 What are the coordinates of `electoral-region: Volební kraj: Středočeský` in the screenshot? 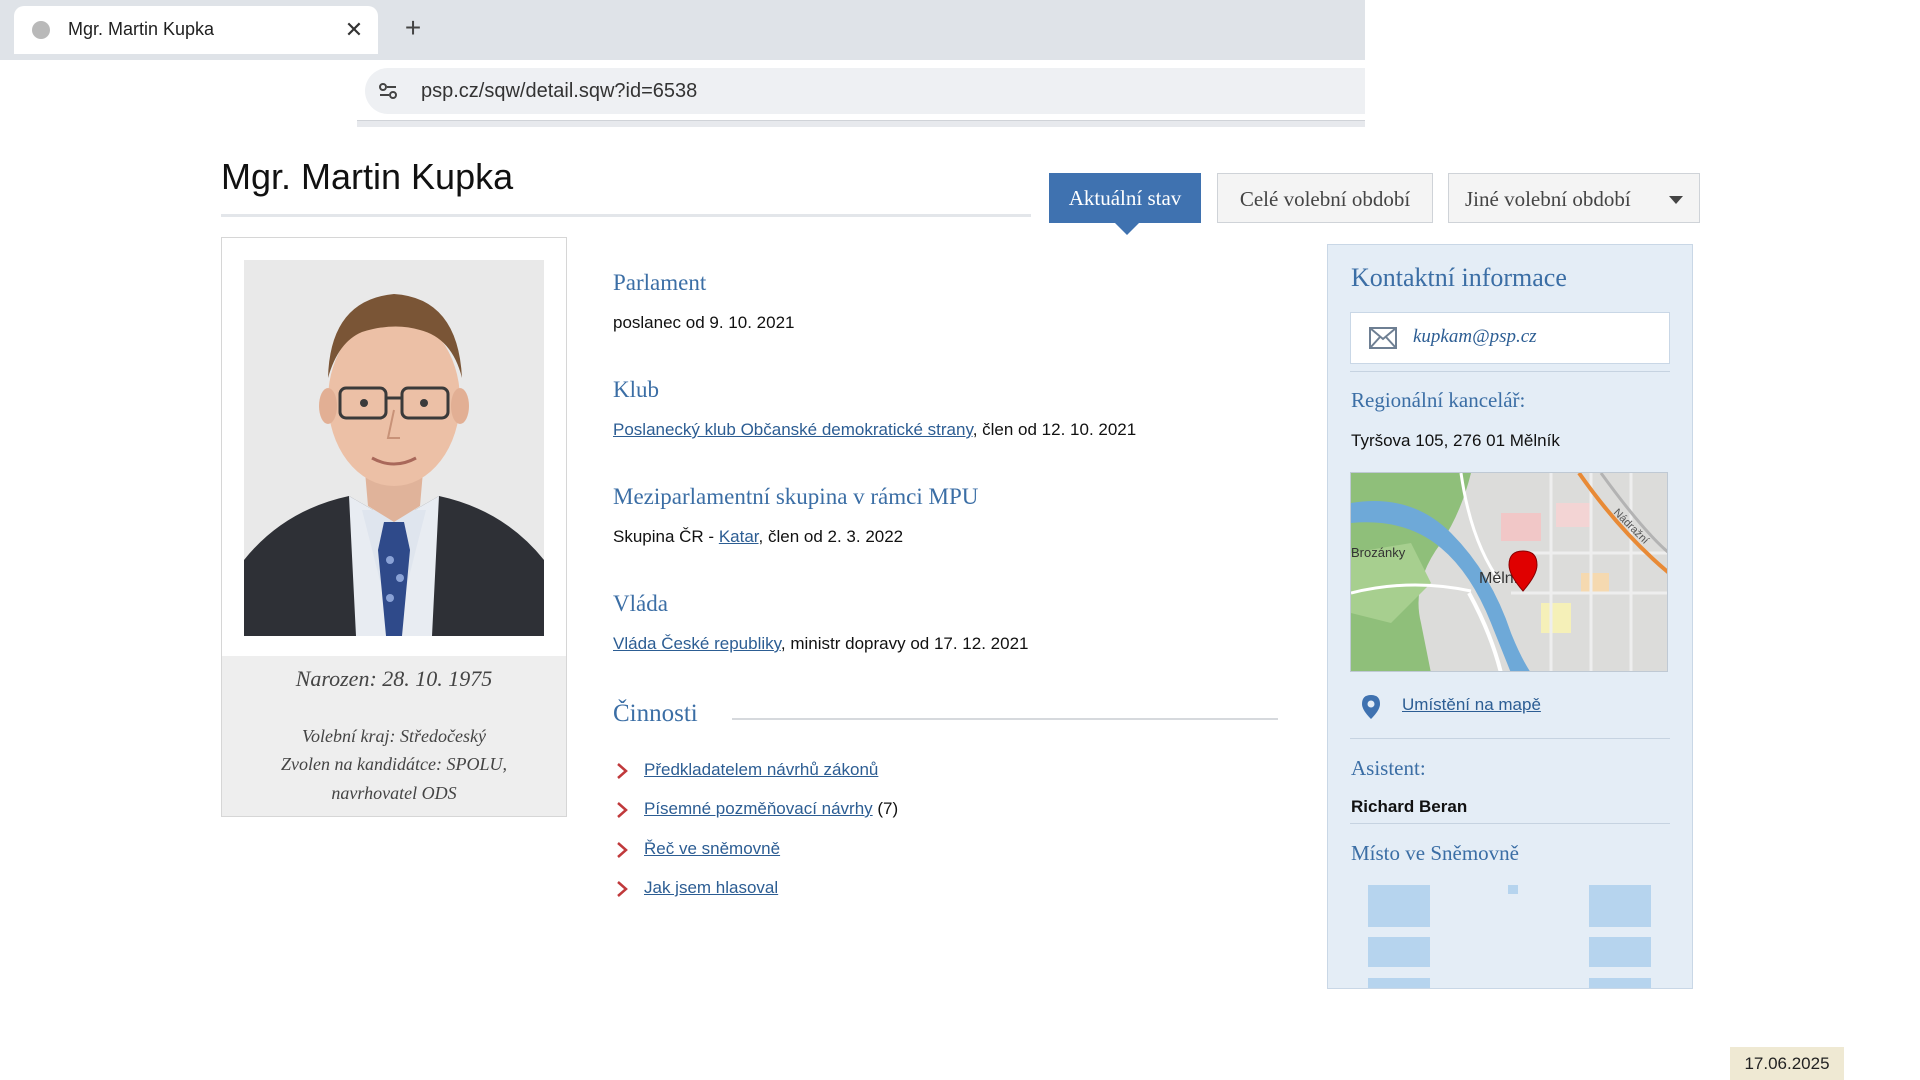 It's located at (394, 736).